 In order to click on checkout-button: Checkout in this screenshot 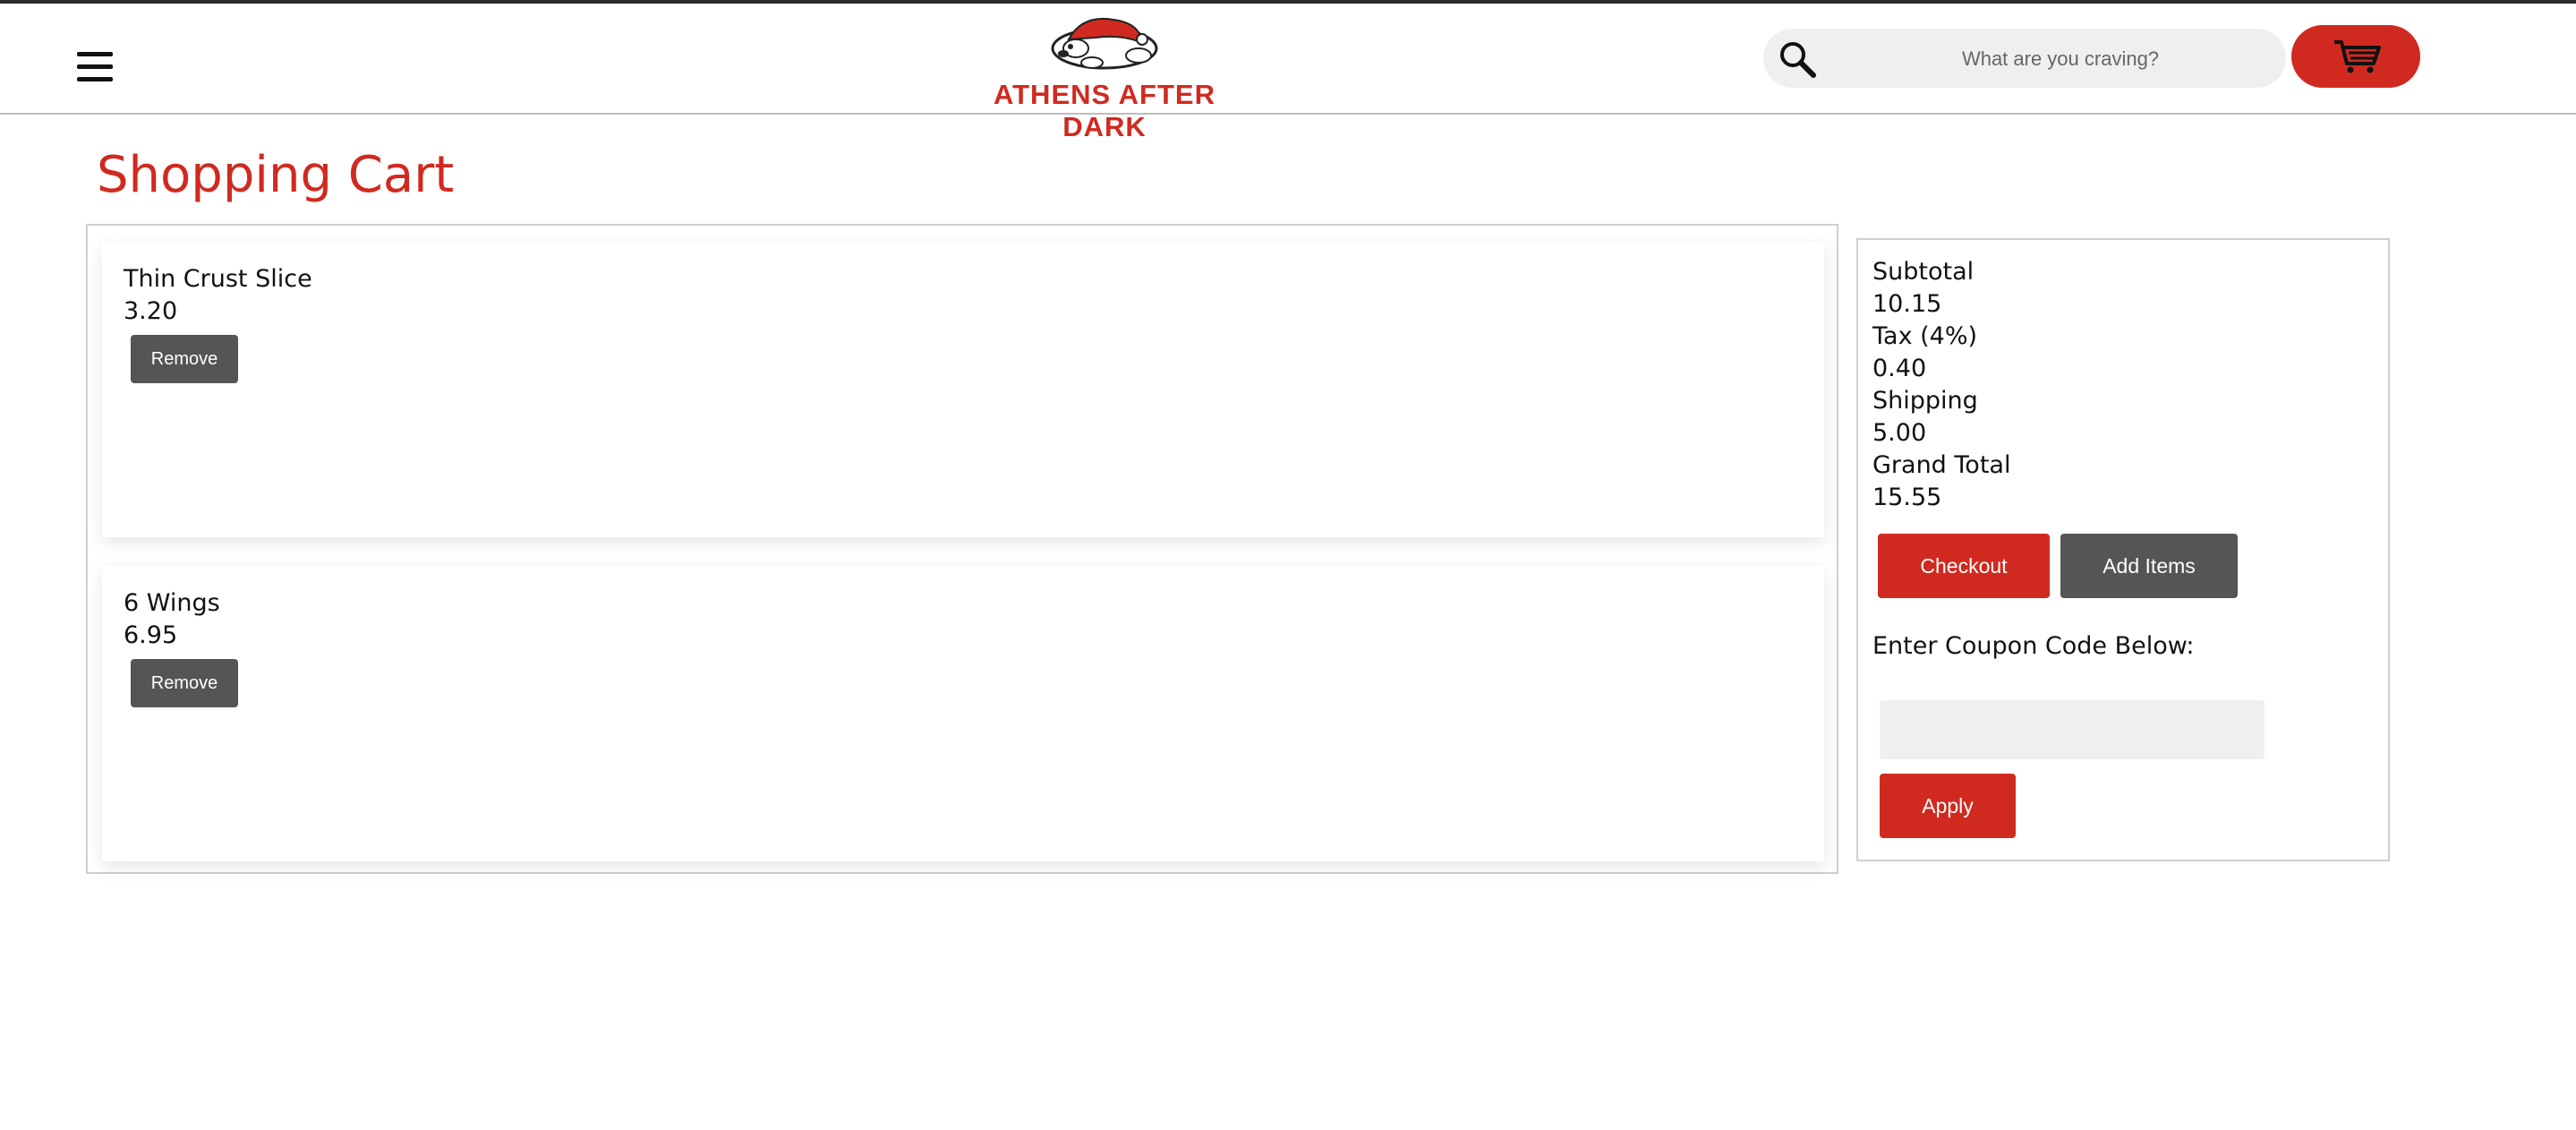, I will do `click(1964, 566)`.